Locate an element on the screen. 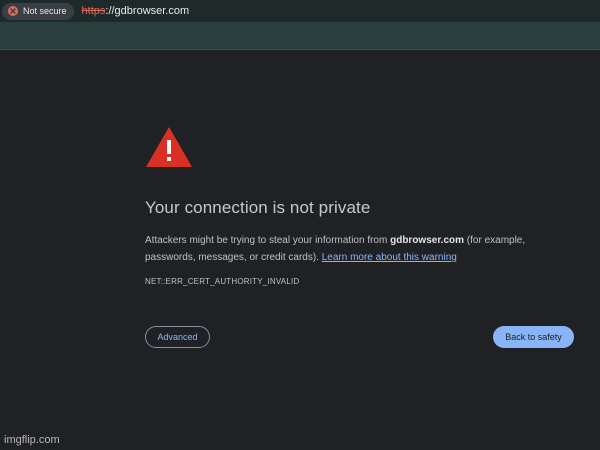 This screenshot has width=600, height=450. toolbar-strip is located at coordinates (300, 36).